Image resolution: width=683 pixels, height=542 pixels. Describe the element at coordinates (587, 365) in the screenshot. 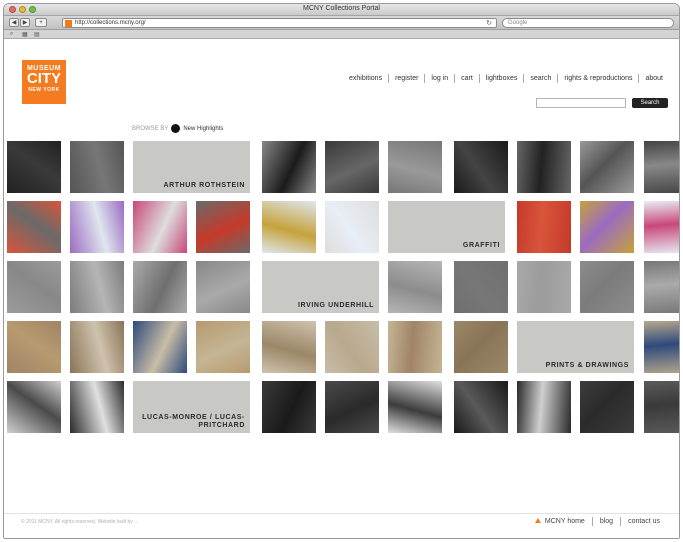

I see `collection-label: PRINTS & DRAWINGS` at that location.